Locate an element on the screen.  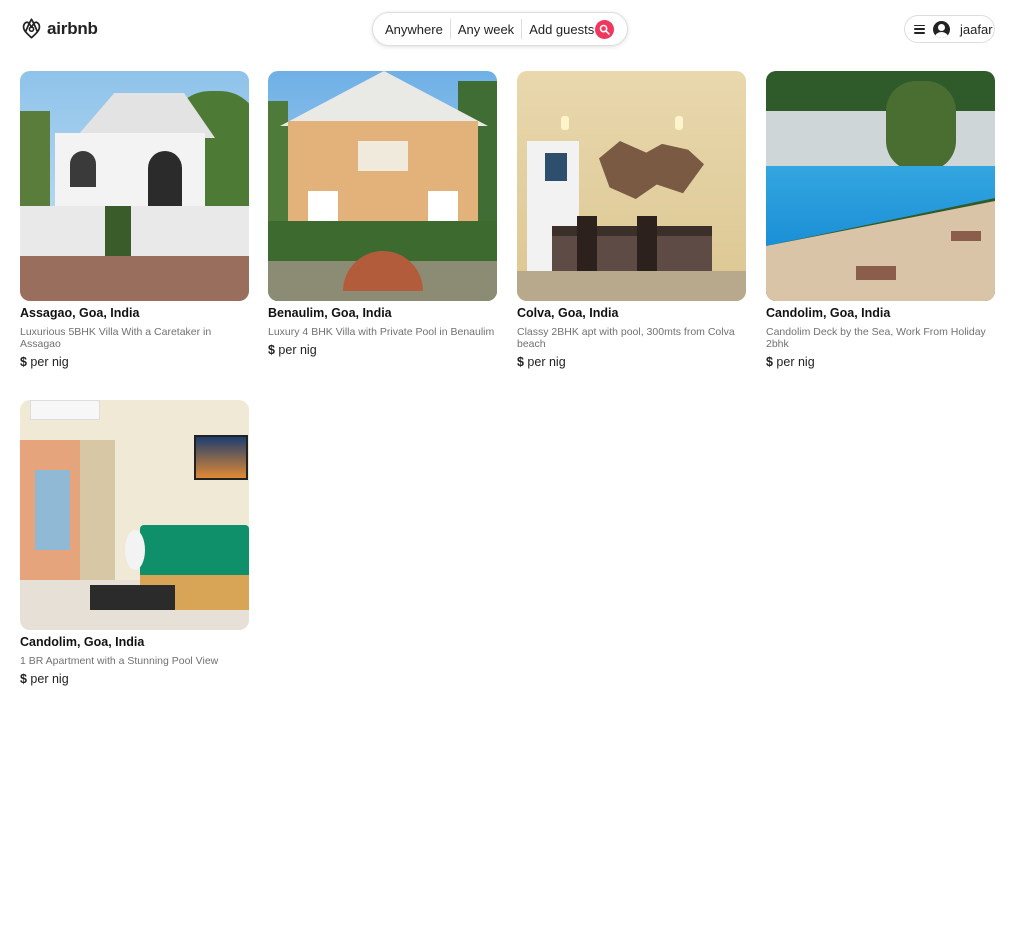
airbnb-logo: airbnb is located at coordinates (59, 28).